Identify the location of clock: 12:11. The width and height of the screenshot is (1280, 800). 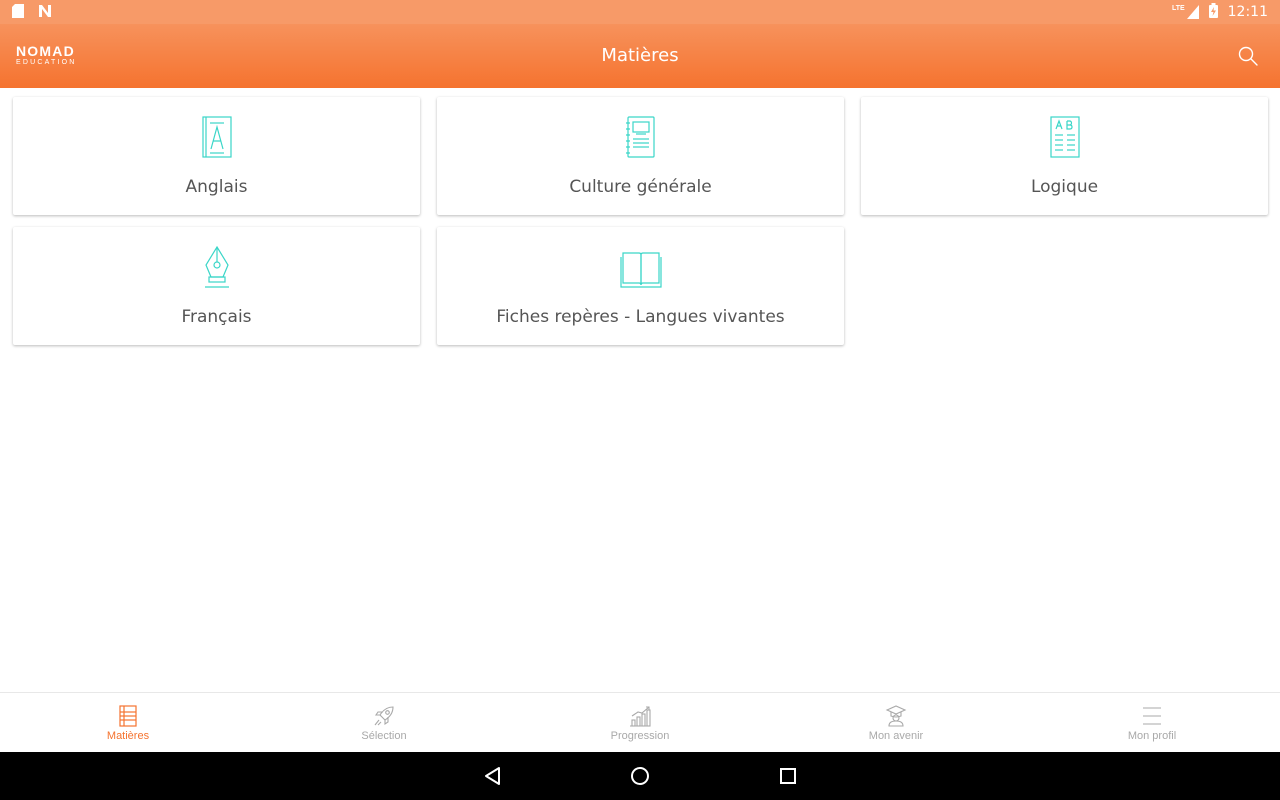
(1247, 12).